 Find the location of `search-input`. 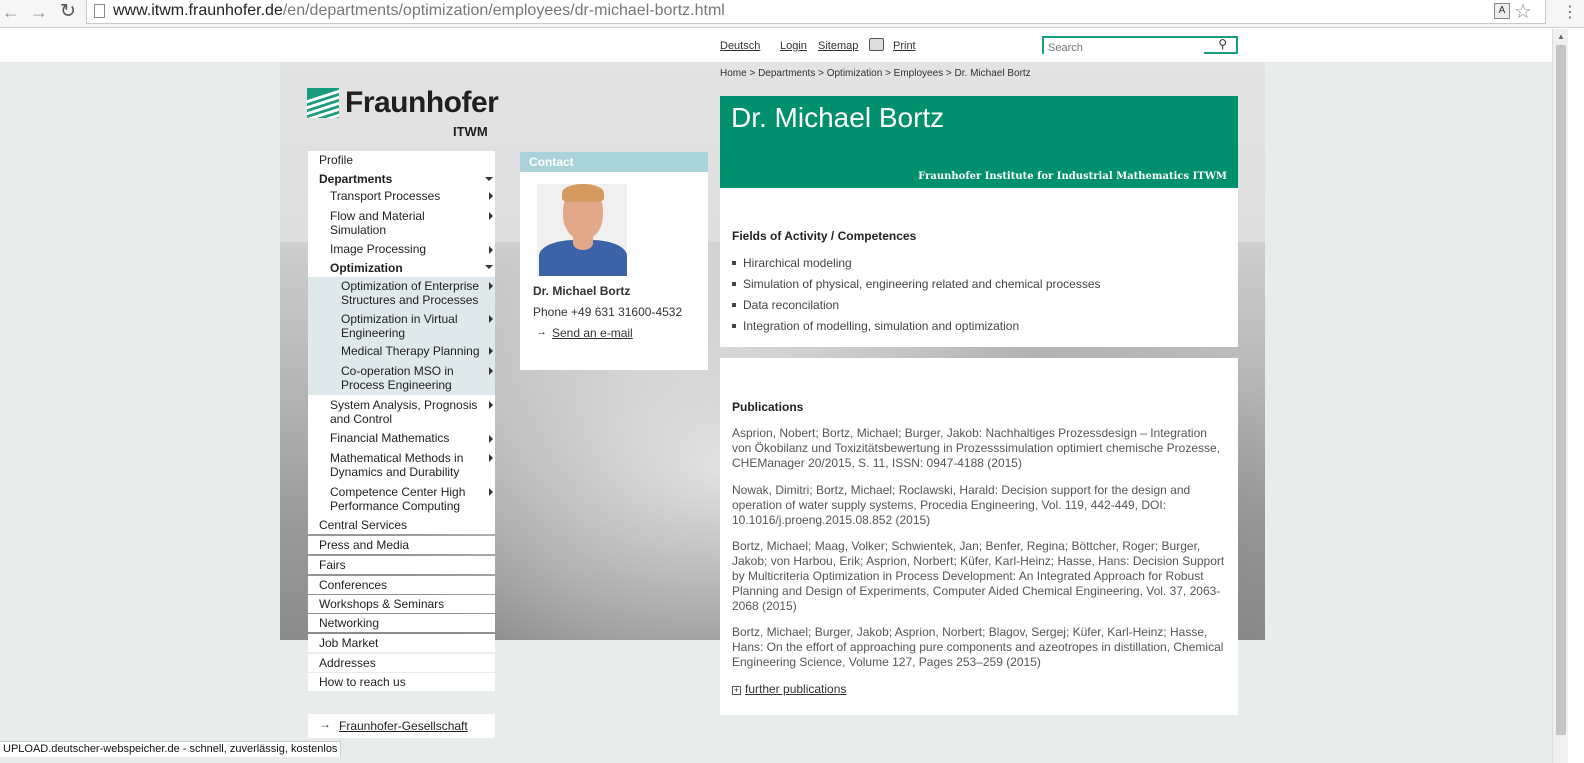

search-input is located at coordinates (1124, 48).